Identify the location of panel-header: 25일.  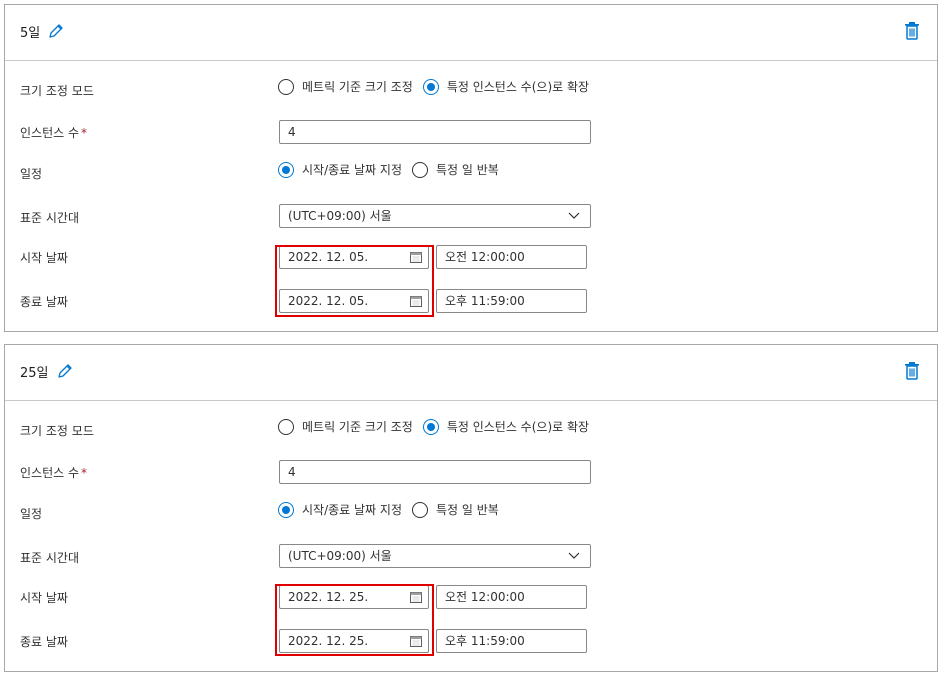
(471, 373).